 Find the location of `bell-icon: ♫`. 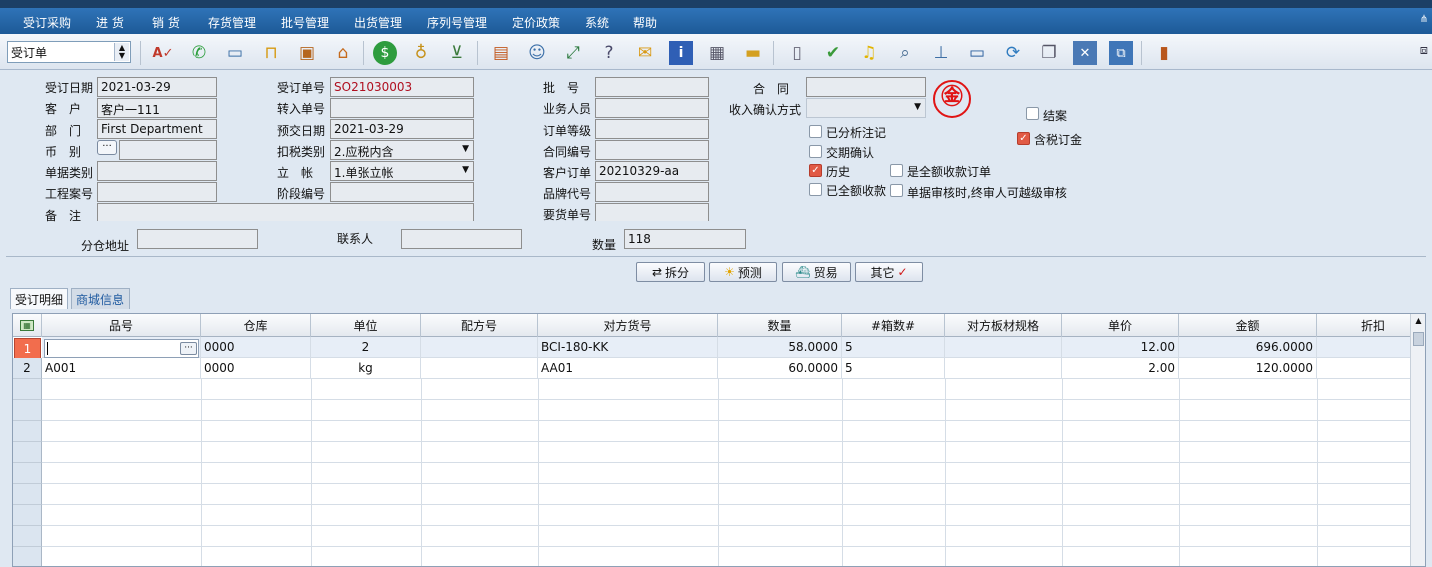

bell-icon: ♫ is located at coordinates (869, 53).